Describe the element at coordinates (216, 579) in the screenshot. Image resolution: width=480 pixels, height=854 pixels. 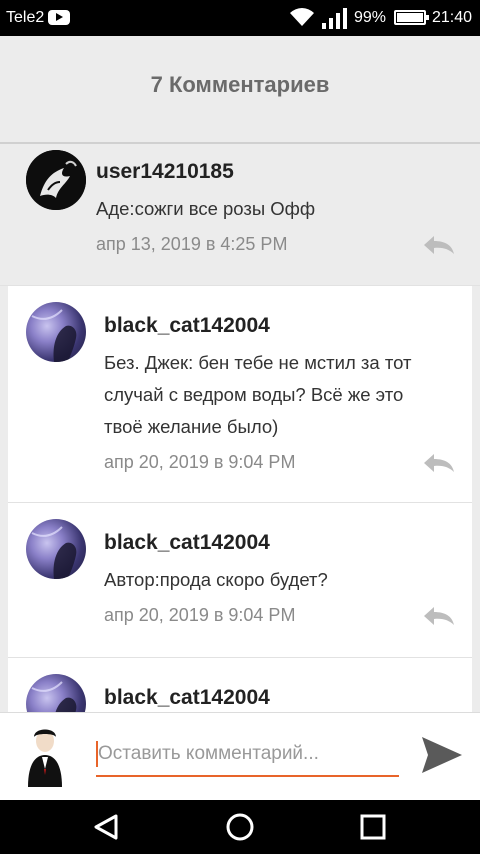
I see `comment-text: Автор:прода скоро будет?` at that location.